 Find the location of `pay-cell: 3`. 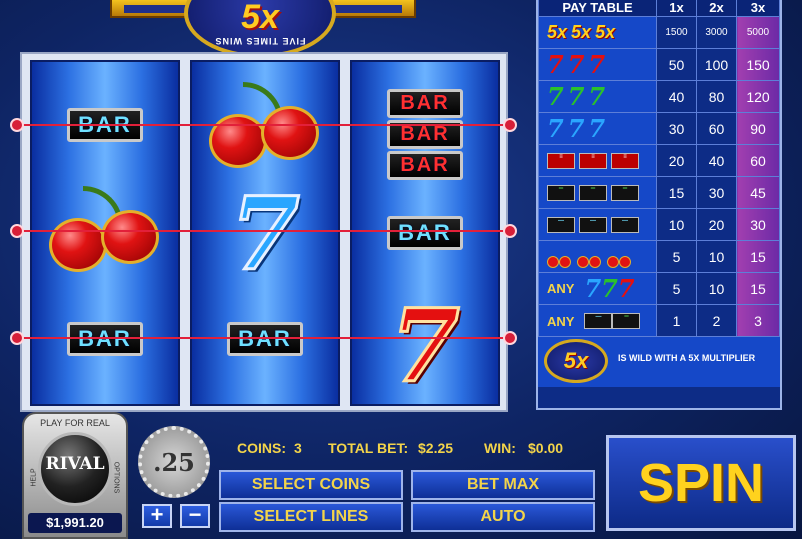

pay-cell: 3 is located at coordinates (758, 320).